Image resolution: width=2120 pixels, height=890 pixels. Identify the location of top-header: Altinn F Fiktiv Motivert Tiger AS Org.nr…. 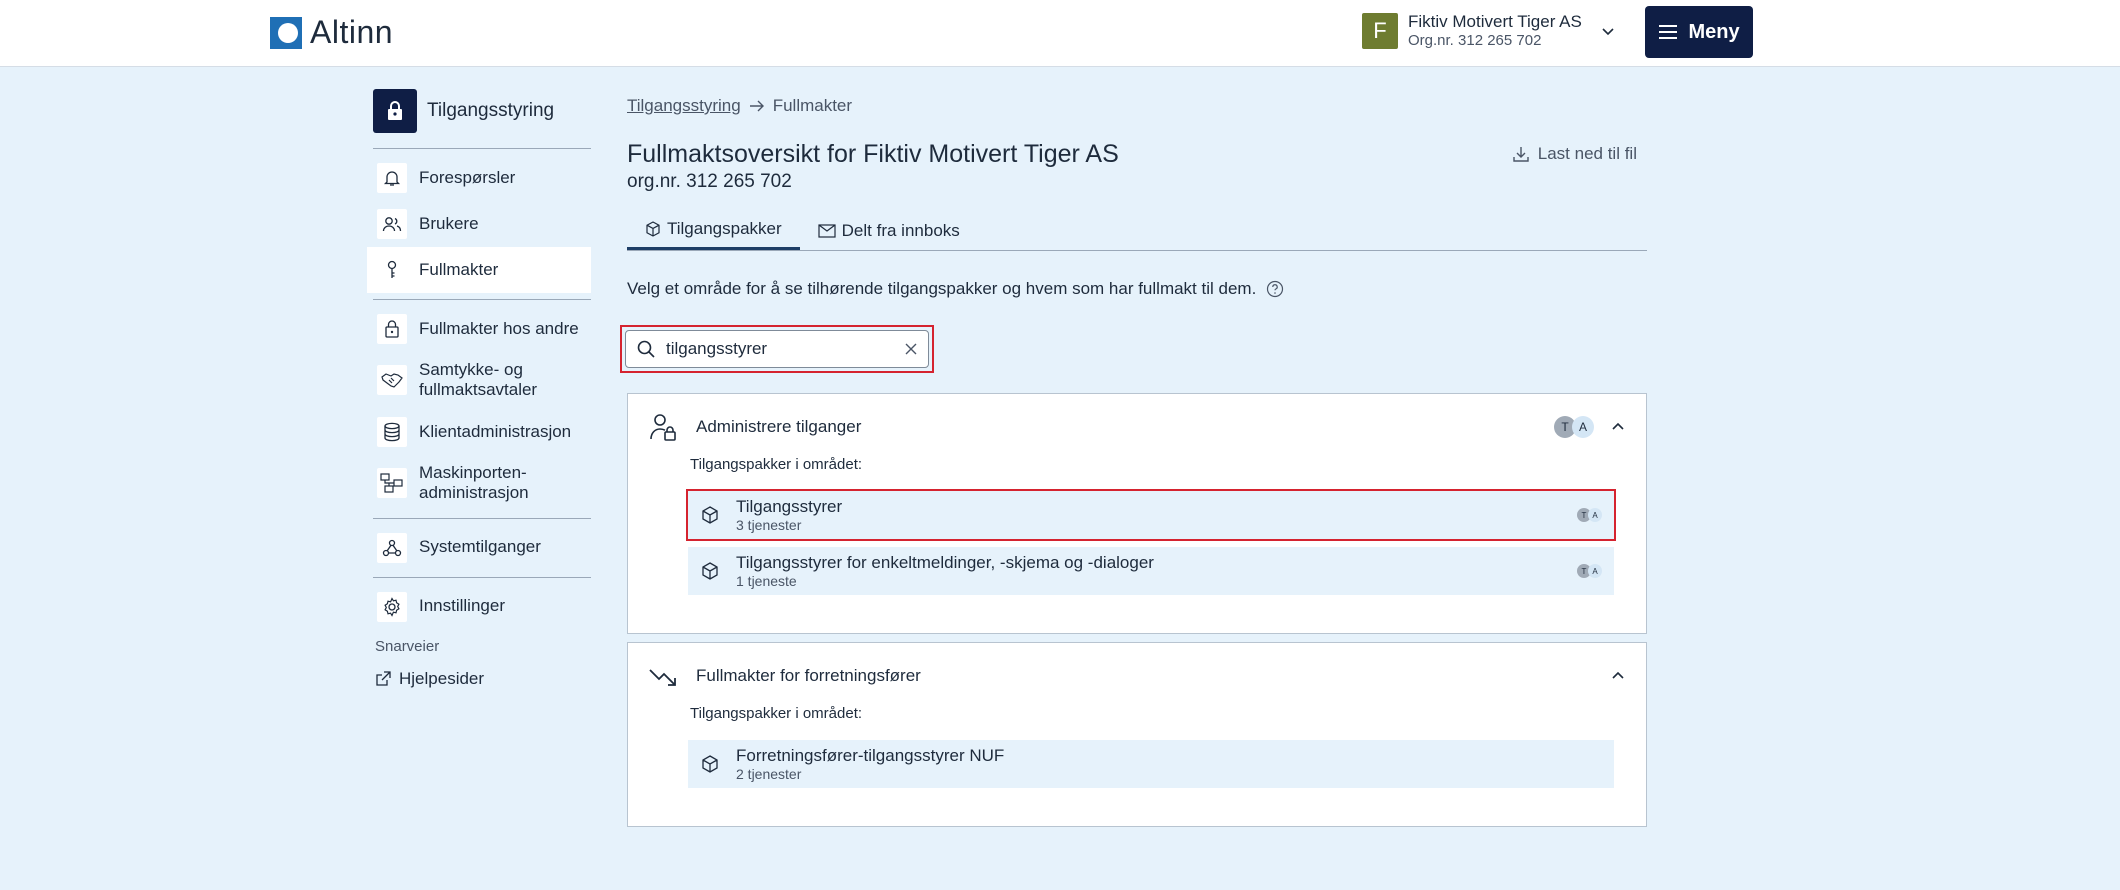
(1060, 33).